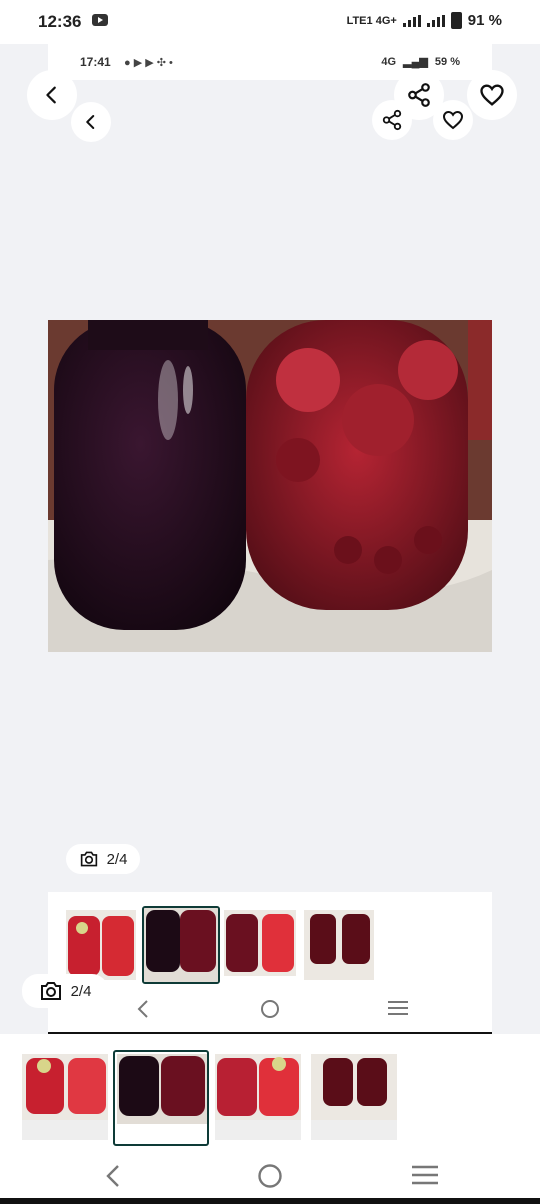 The image size is (540, 1204). I want to click on inner-back-button, so click(91, 122).